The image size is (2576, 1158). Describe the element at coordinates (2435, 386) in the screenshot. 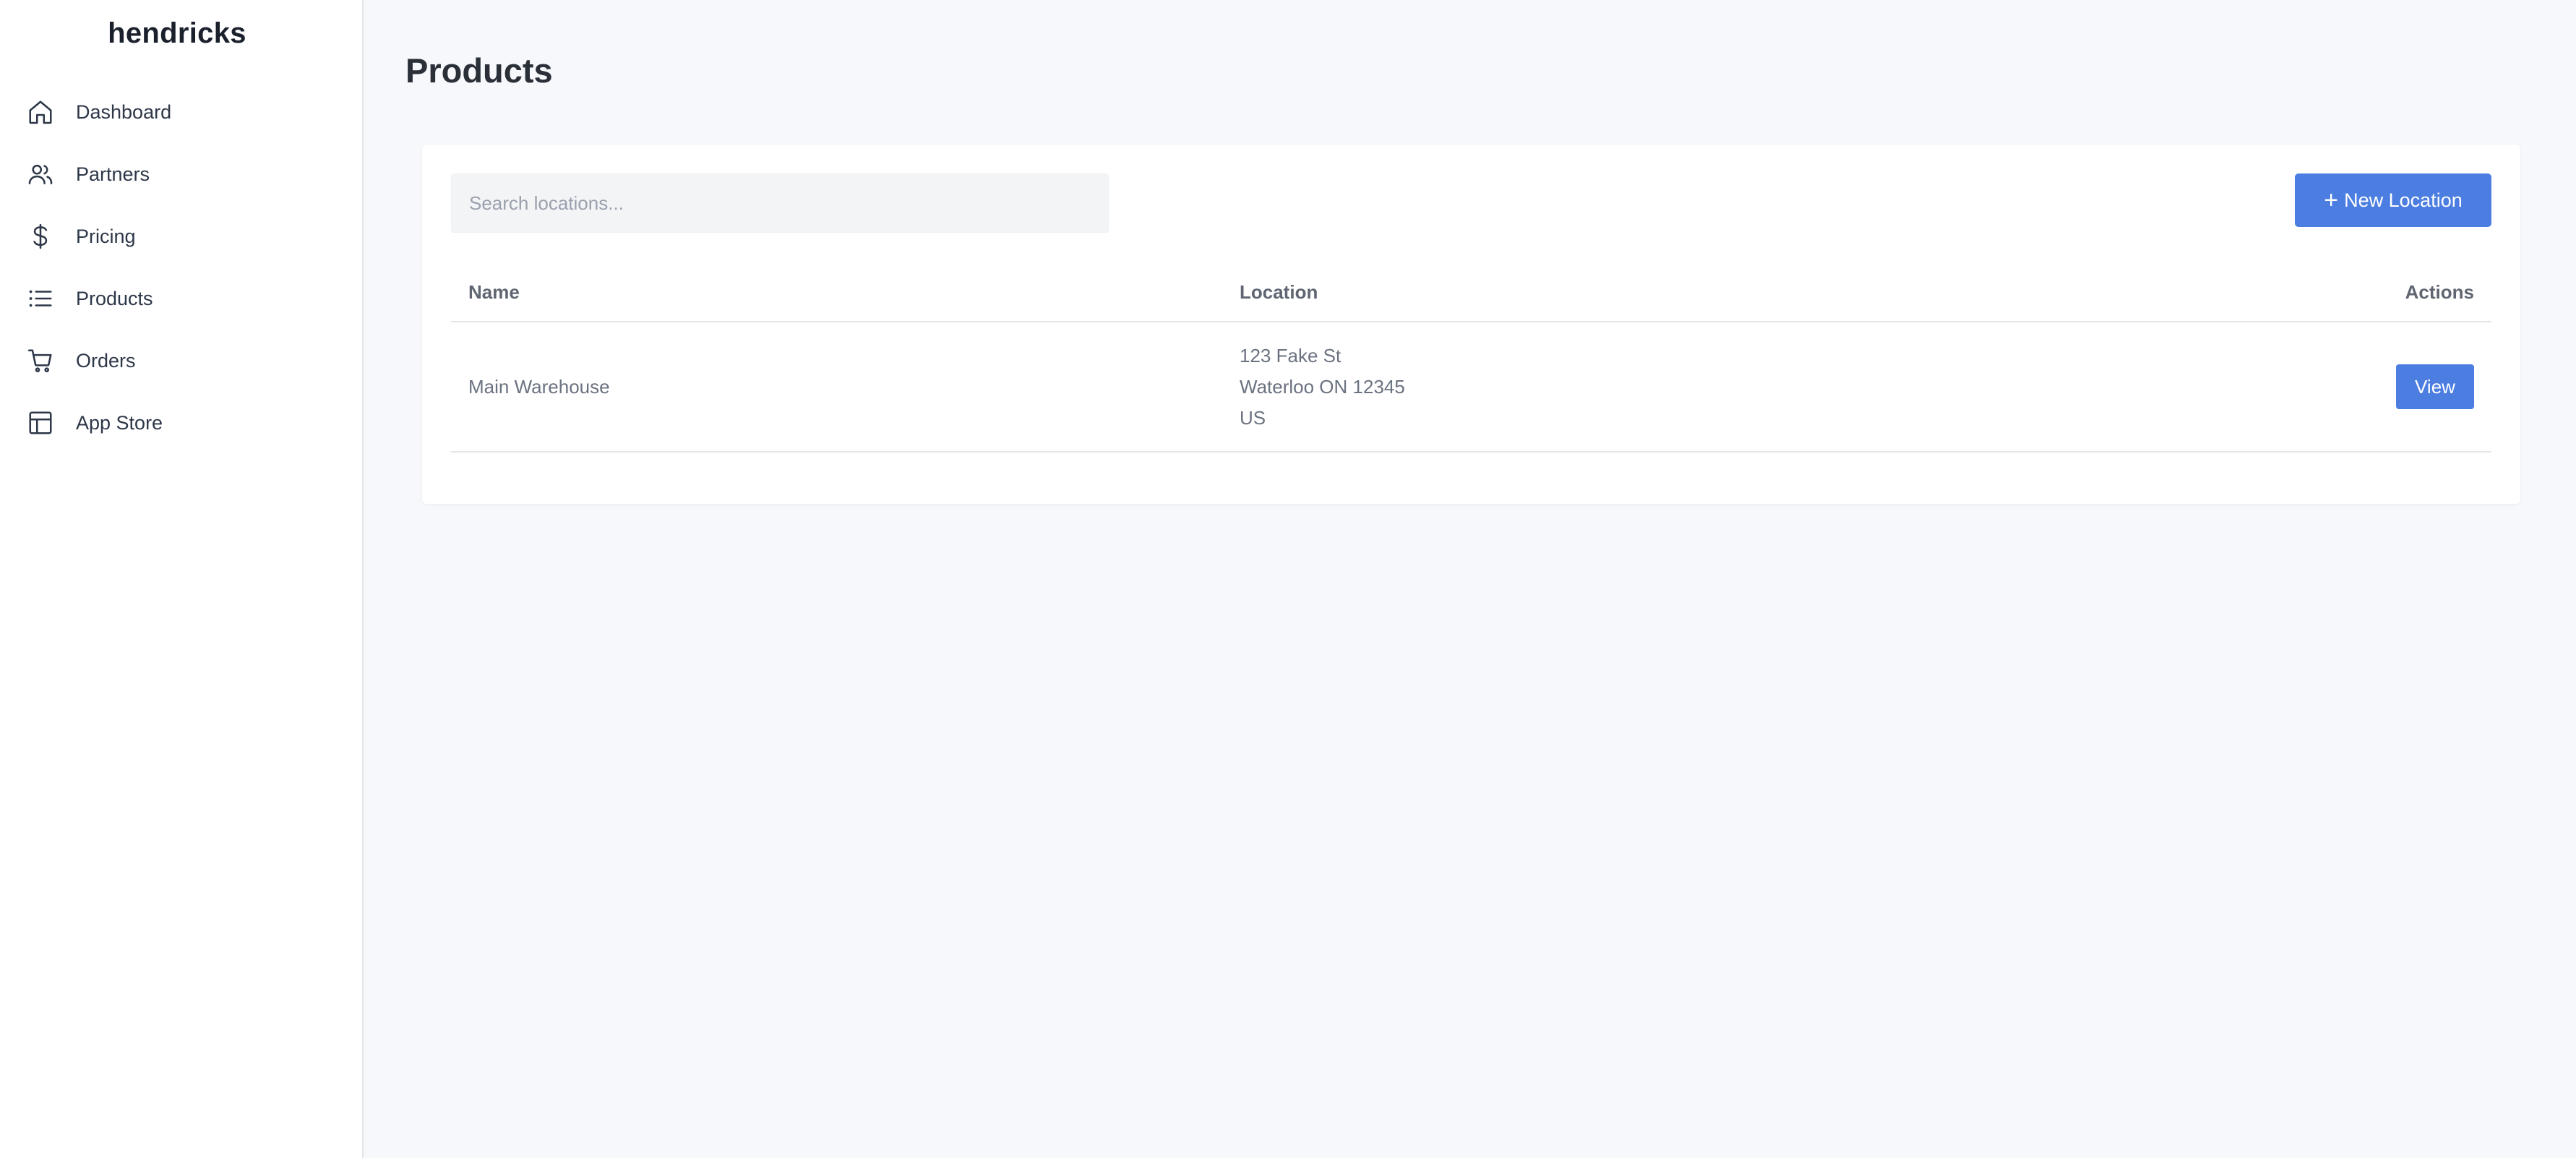

I see `view-button: View` at that location.